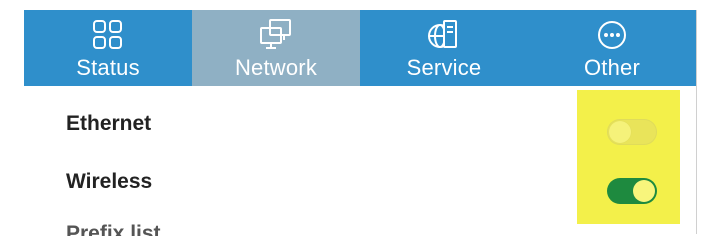 The height and width of the screenshot is (242, 715). What do you see at coordinates (113, 229) in the screenshot?
I see `prefix-list-label: Prefix list` at bounding box center [113, 229].